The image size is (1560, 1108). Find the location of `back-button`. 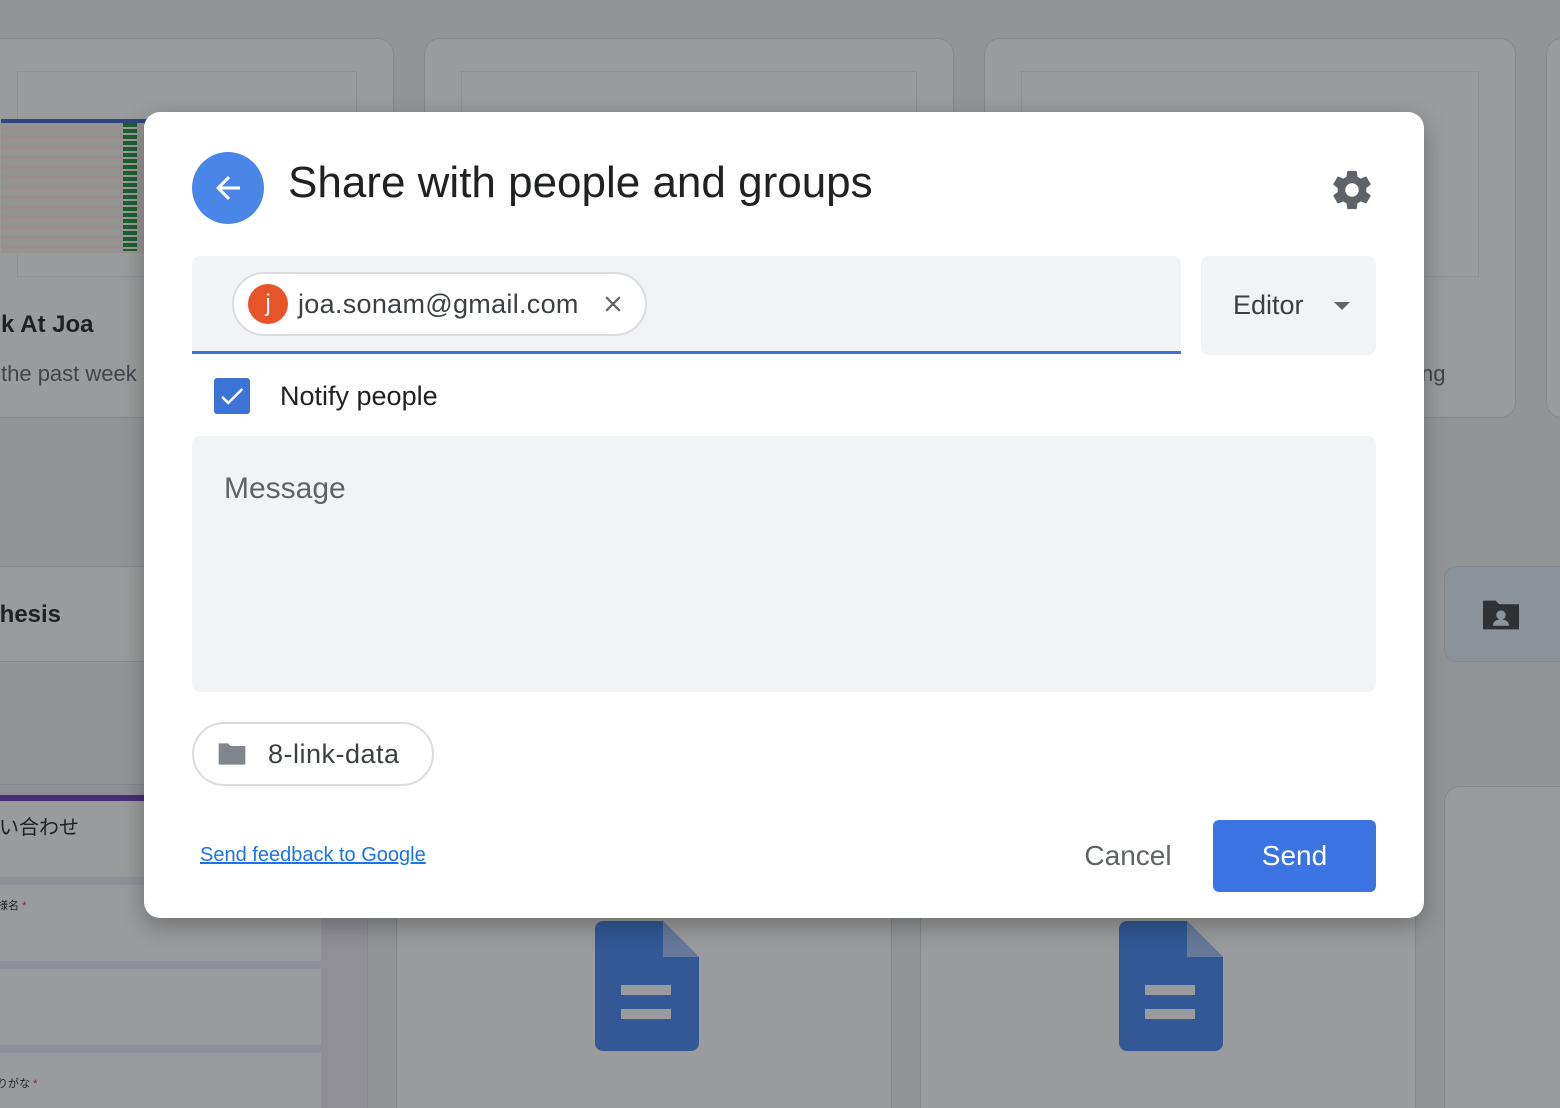

back-button is located at coordinates (228, 188).